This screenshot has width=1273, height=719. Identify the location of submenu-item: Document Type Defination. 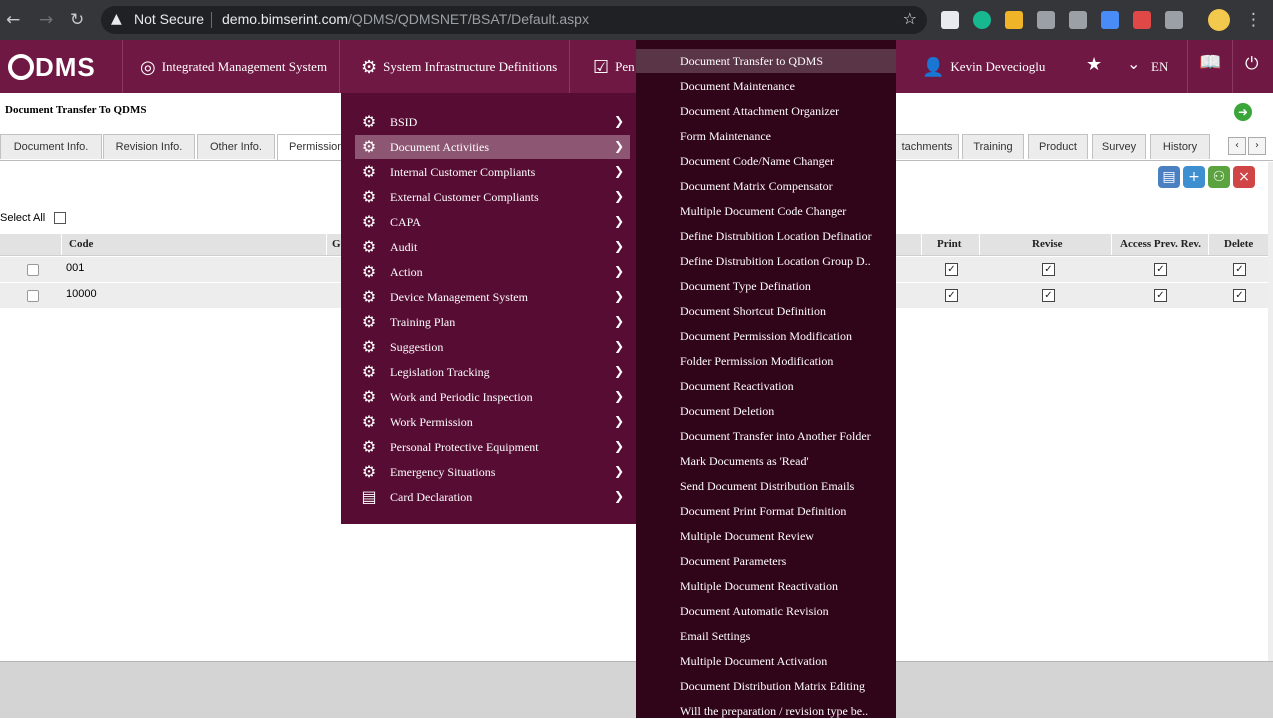
(766, 286).